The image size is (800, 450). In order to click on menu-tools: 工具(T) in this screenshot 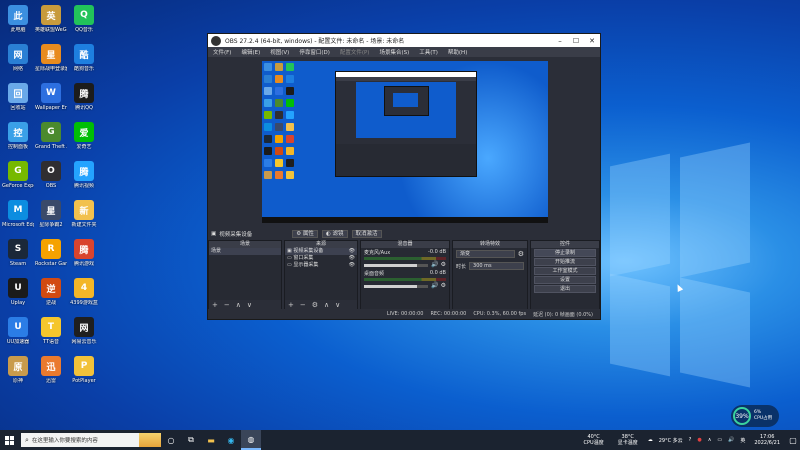, I will do `click(428, 52)`.